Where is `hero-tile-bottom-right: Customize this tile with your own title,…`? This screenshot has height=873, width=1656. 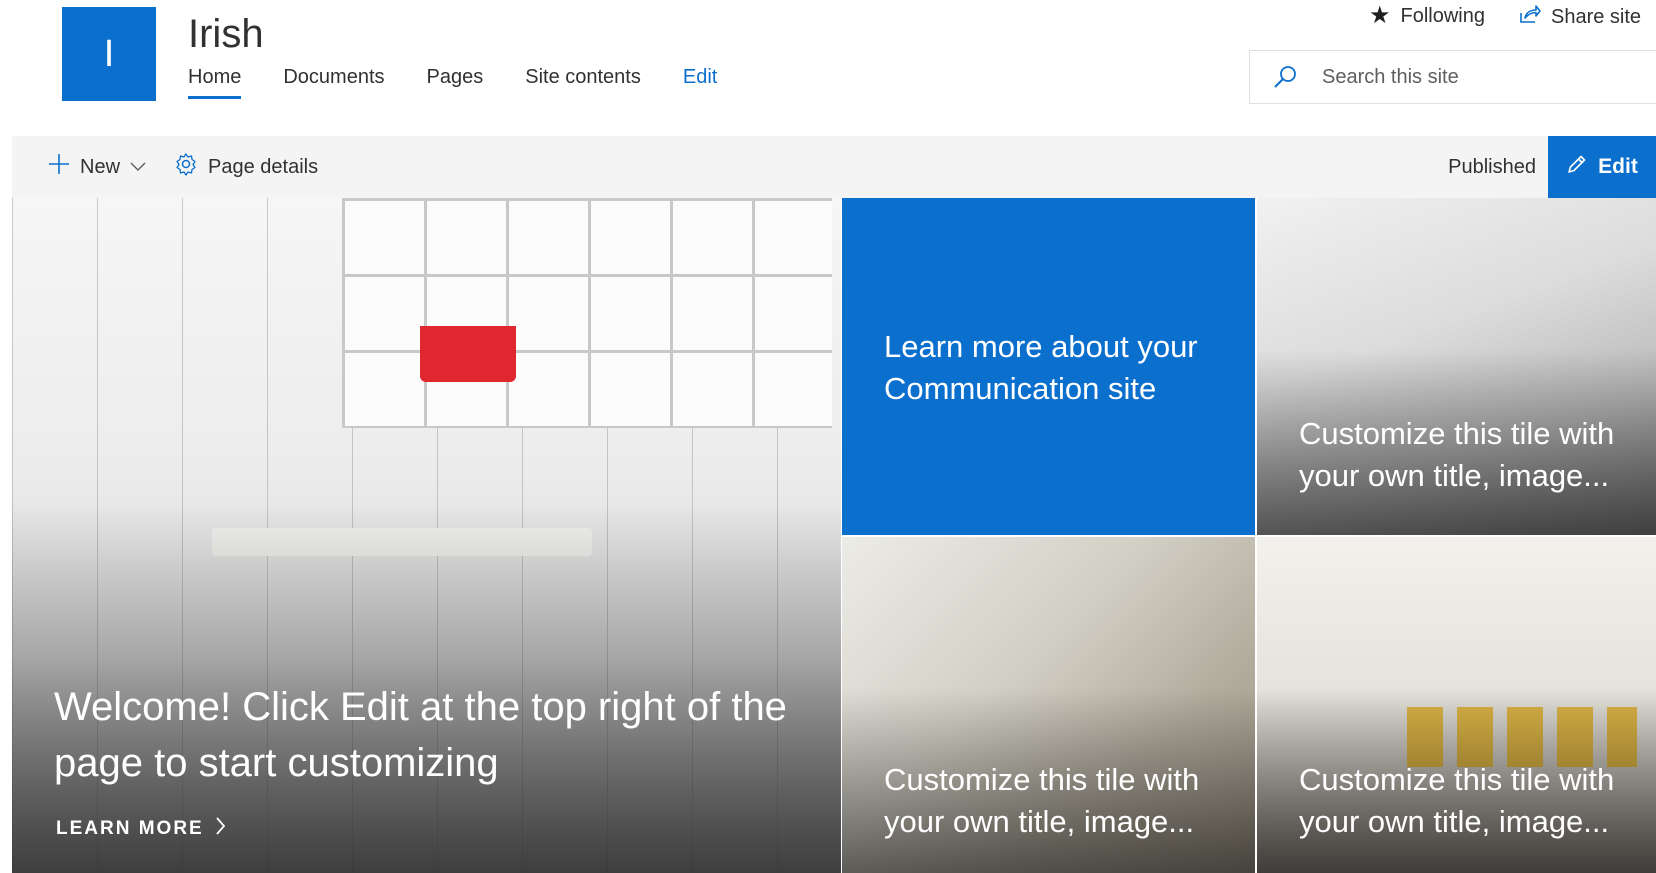 hero-tile-bottom-right: Customize this tile with your own title,… is located at coordinates (1456, 705).